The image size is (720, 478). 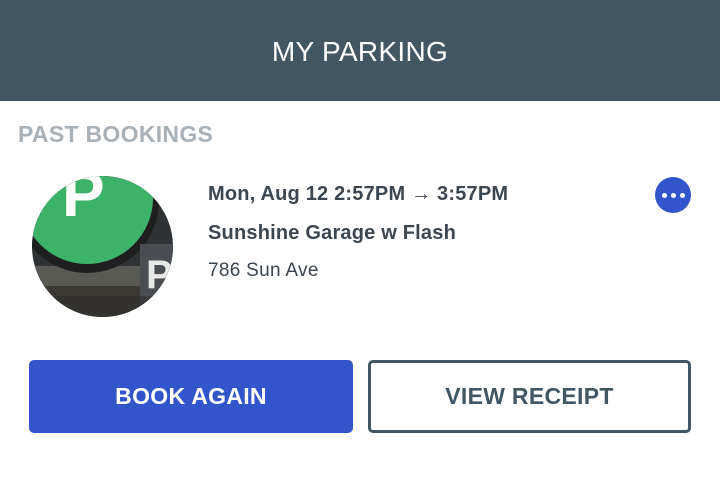 What do you see at coordinates (332, 233) in the screenshot?
I see `booking-garage-name: Sunshine Garage w Flash` at bounding box center [332, 233].